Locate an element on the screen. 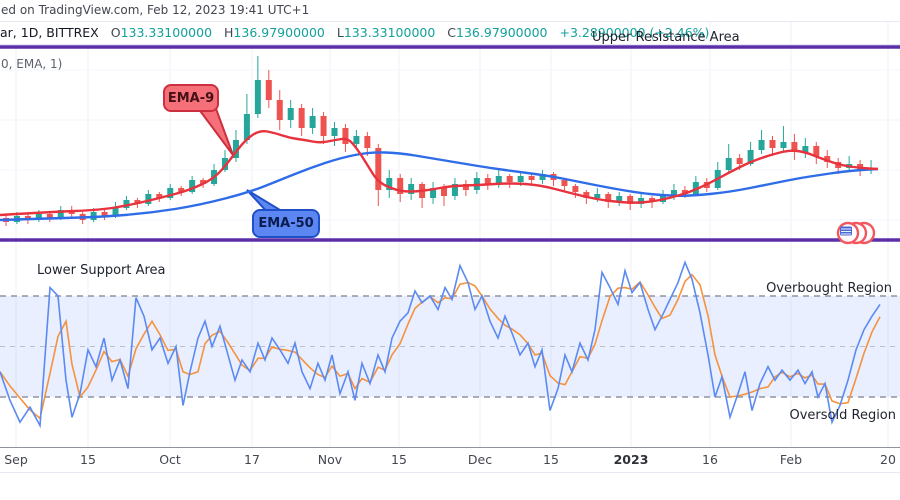  time-axis-label: Oct is located at coordinates (170, 459).